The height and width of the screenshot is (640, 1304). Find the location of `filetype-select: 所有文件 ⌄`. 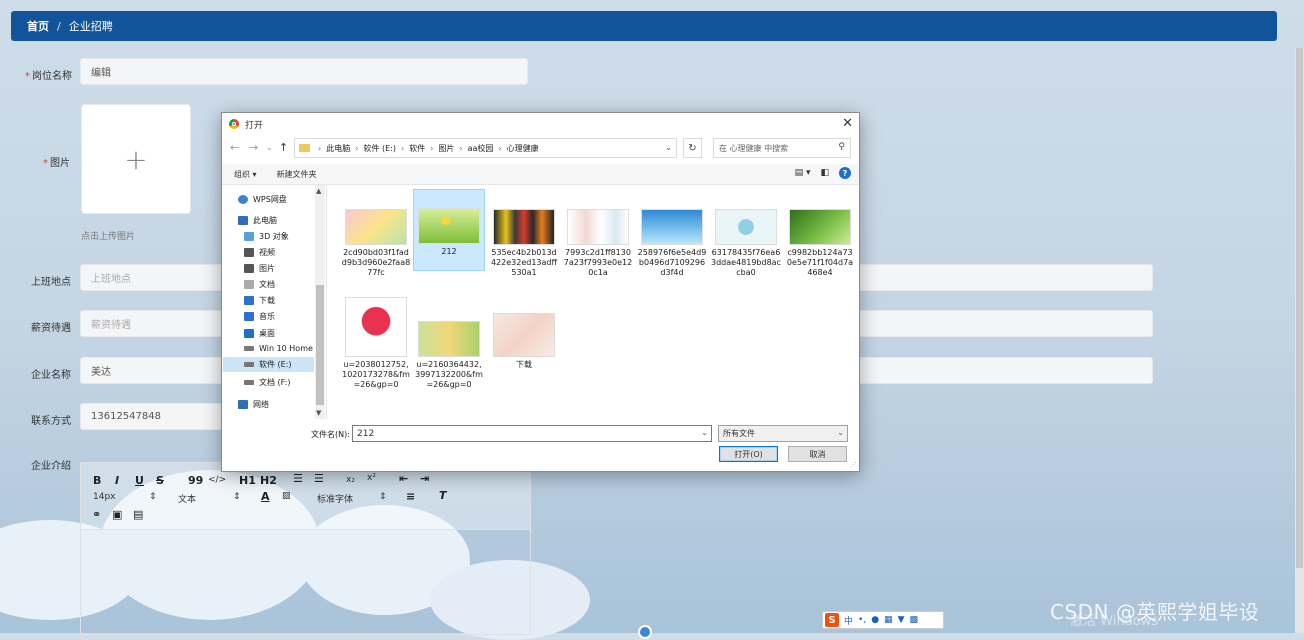

filetype-select: 所有文件 ⌄ is located at coordinates (783, 433).